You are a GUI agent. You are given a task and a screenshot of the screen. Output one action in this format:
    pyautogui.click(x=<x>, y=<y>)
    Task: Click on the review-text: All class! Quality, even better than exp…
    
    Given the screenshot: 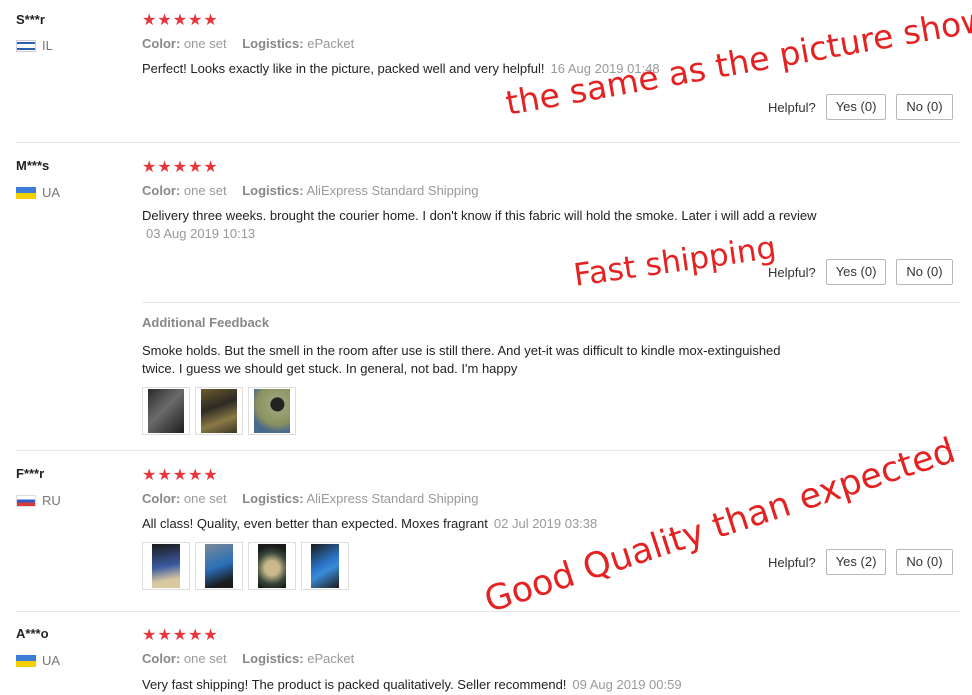 What is the action you would take?
    pyautogui.click(x=370, y=523)
    